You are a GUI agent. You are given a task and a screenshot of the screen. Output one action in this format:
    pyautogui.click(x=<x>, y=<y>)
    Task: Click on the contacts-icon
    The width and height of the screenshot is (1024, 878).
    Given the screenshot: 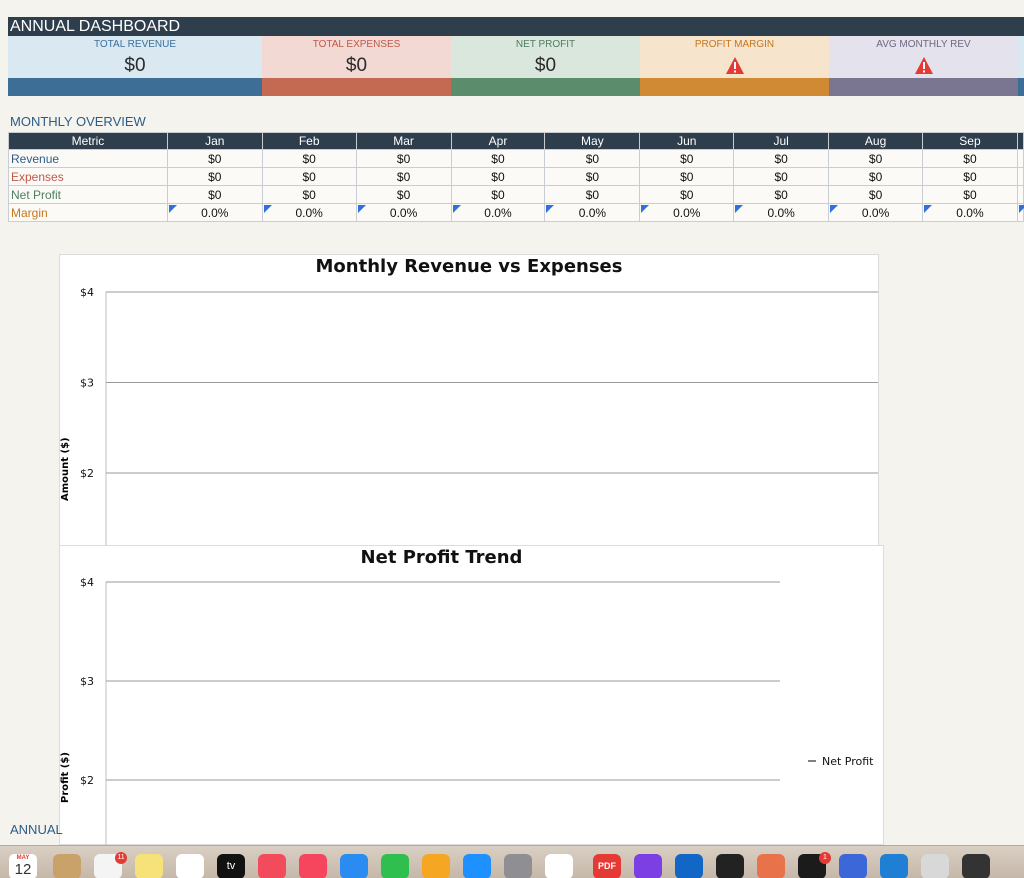 What is the action you would take?
    pyautogui.click(x=67, y=866)
    